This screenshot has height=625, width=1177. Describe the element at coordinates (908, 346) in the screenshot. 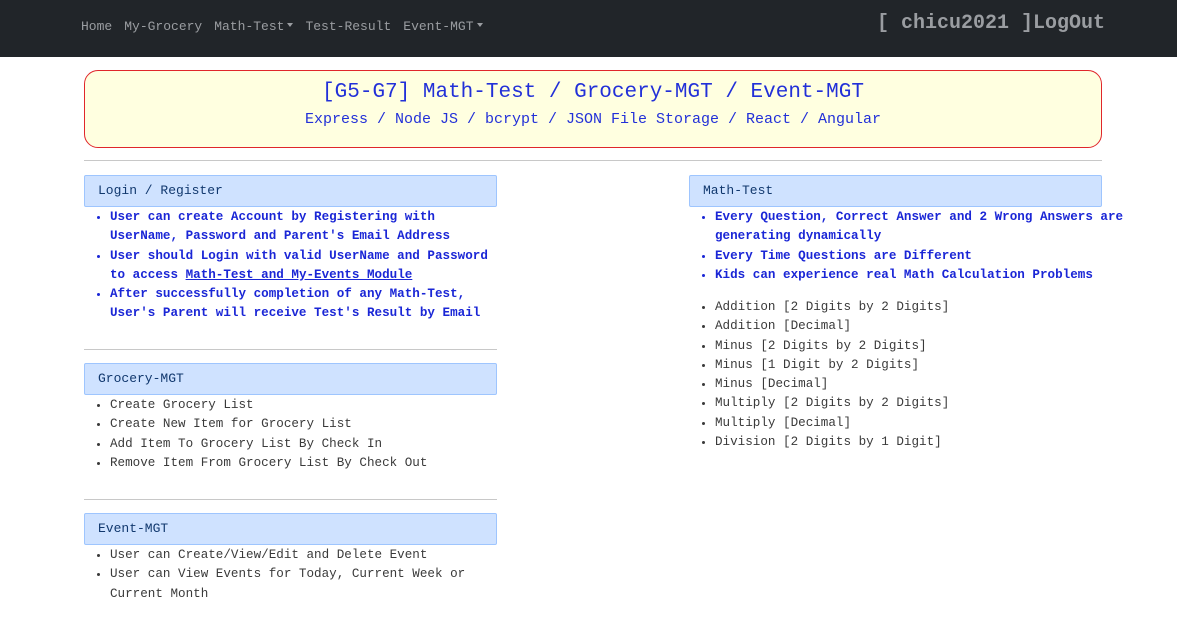

I see `list-item: Minus [2 Digits by 2 Digits]` at that location.